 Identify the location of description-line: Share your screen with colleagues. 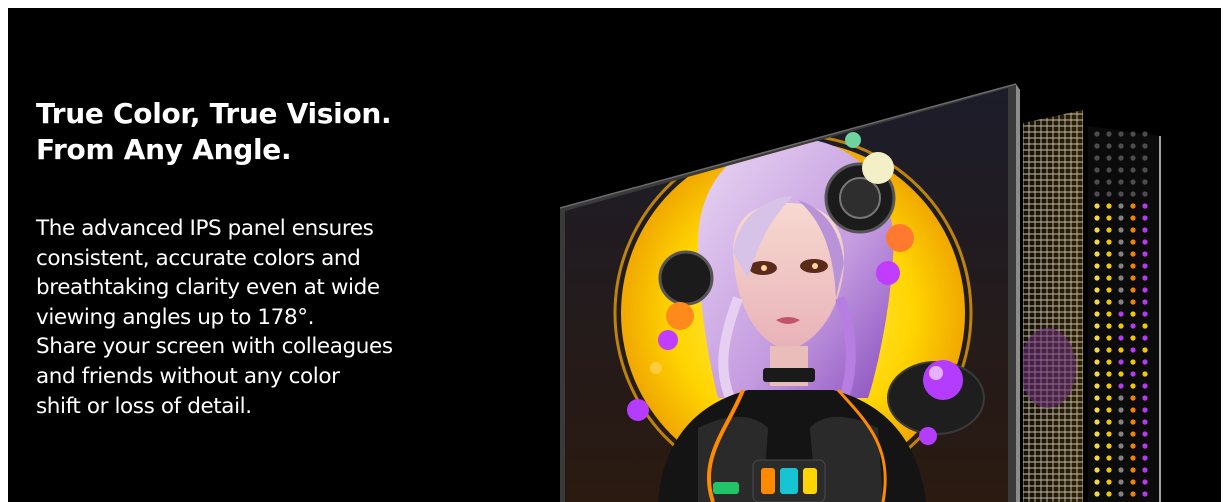
(214, 347).